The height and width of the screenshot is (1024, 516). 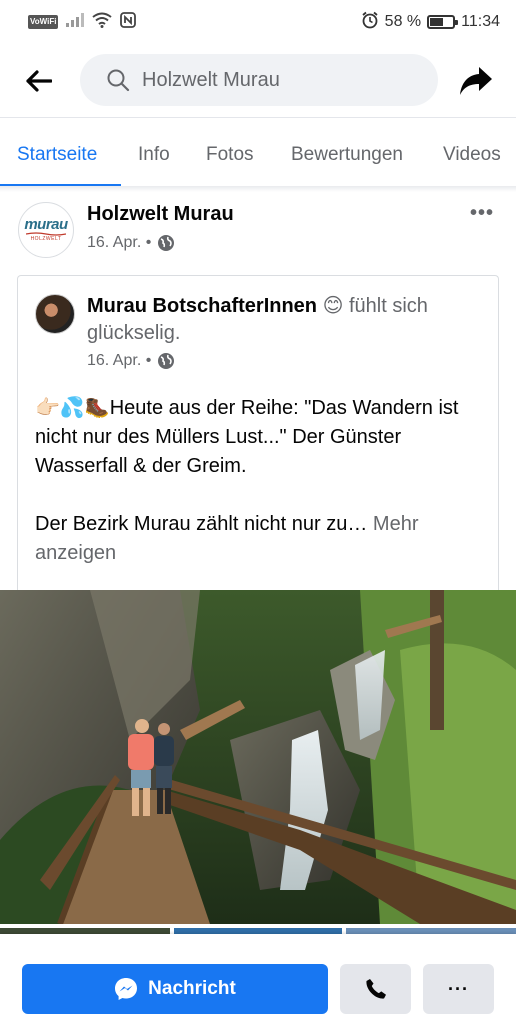 I want to click on share-button, so click(x=476, y=81).